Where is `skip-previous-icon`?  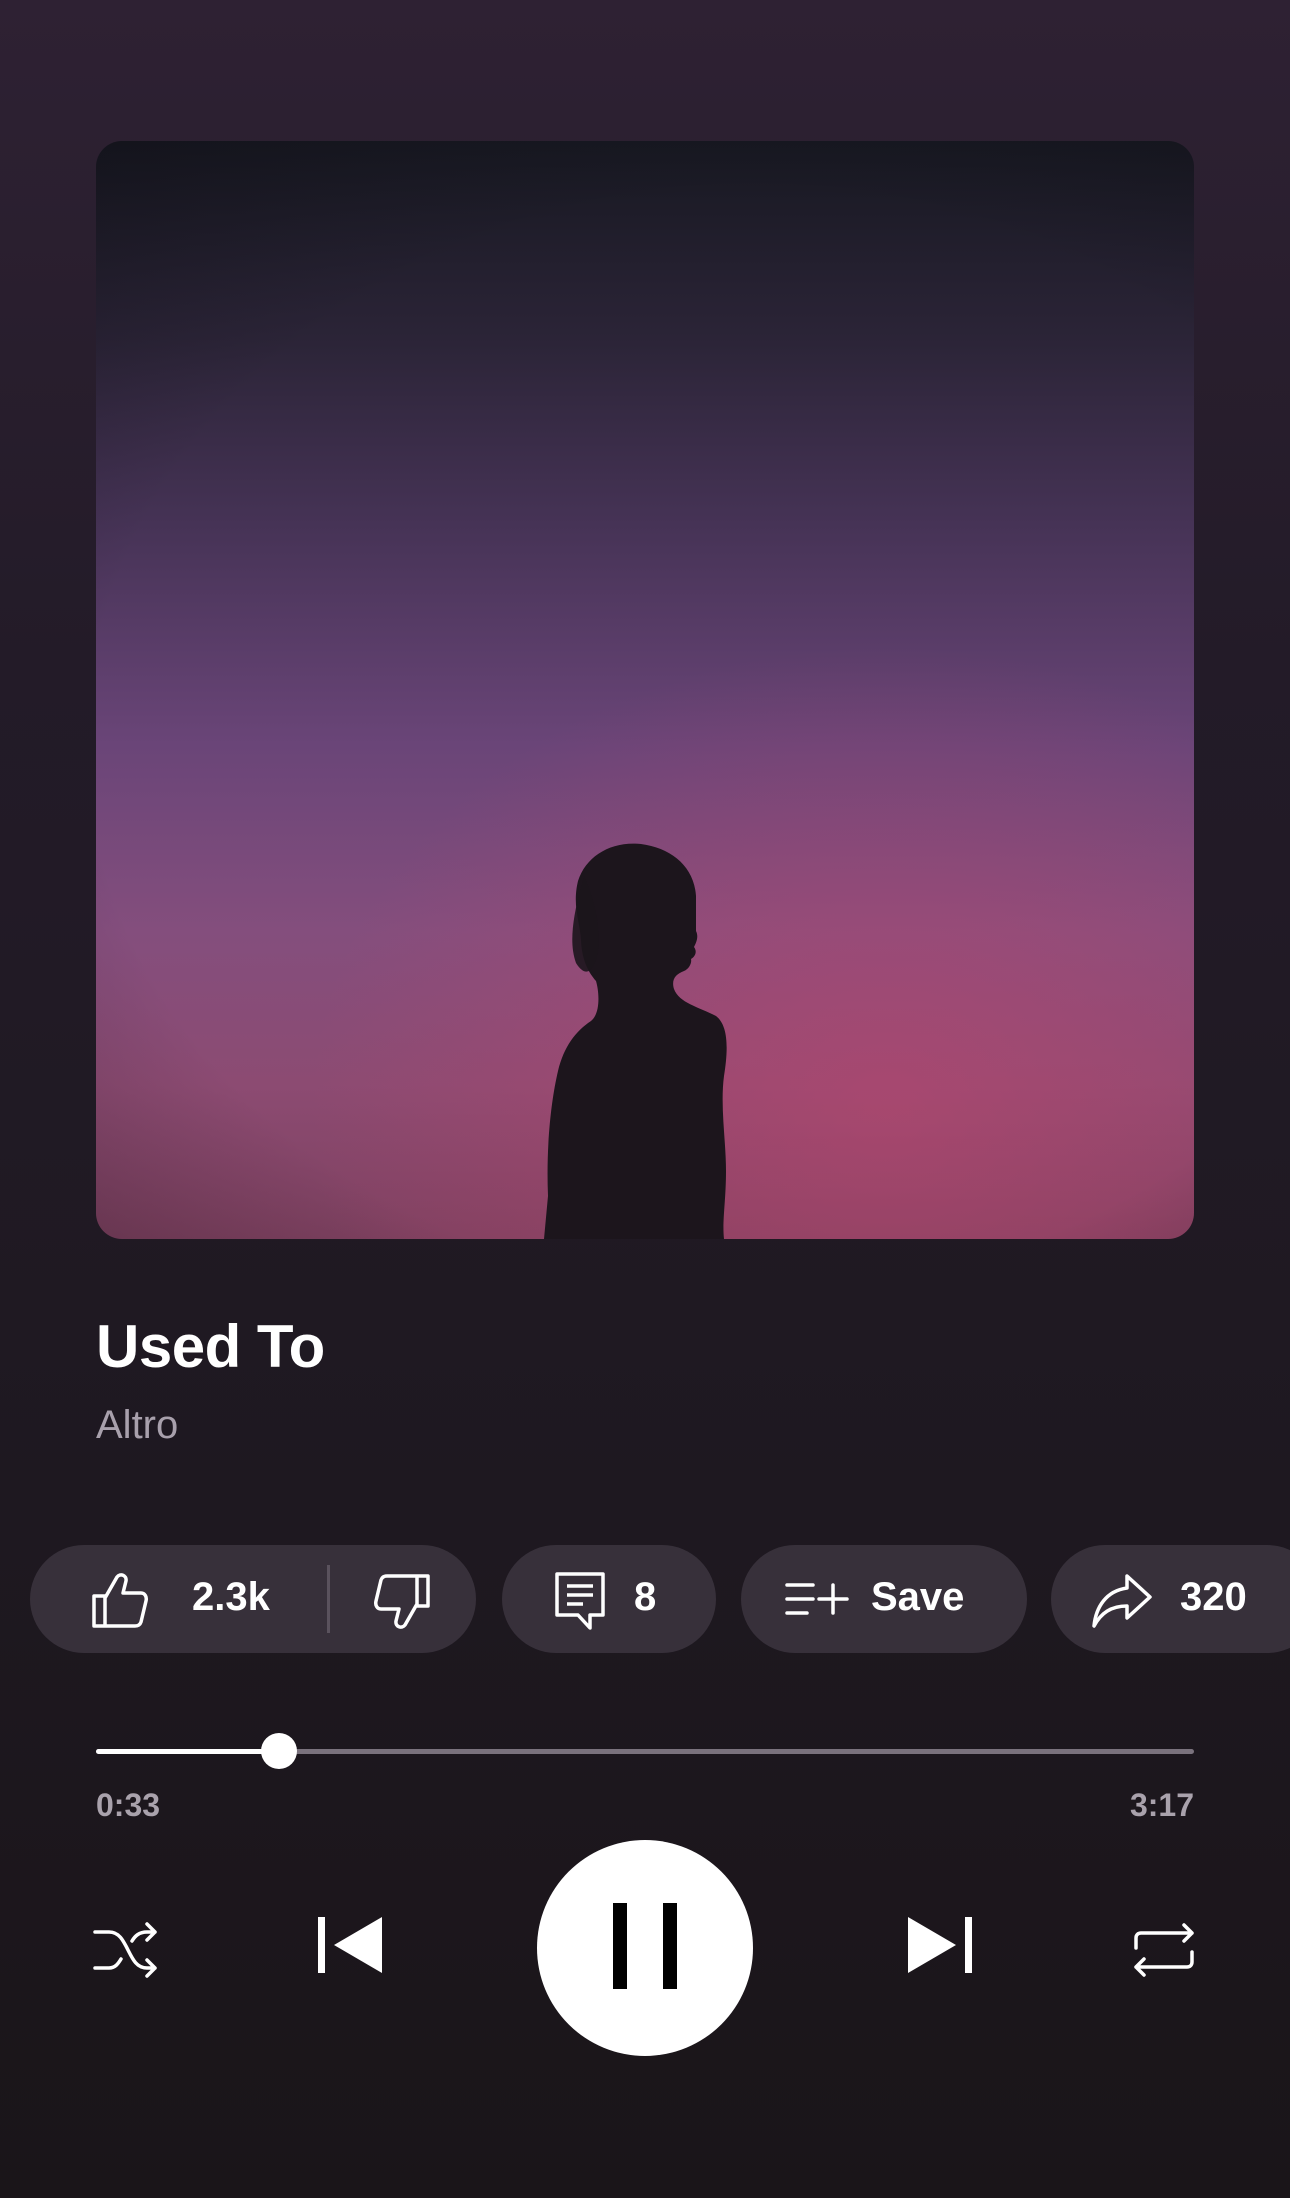
skip-previous-icon is located at coordinates (350, 1947).